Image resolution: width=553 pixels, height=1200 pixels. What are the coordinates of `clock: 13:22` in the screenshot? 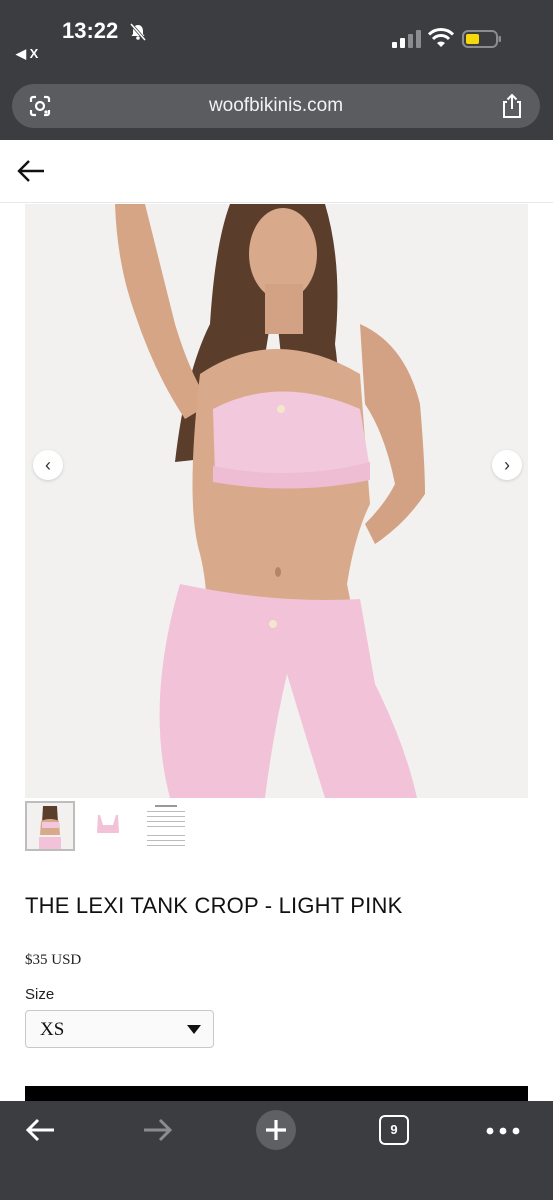 It's located at (90, 30).